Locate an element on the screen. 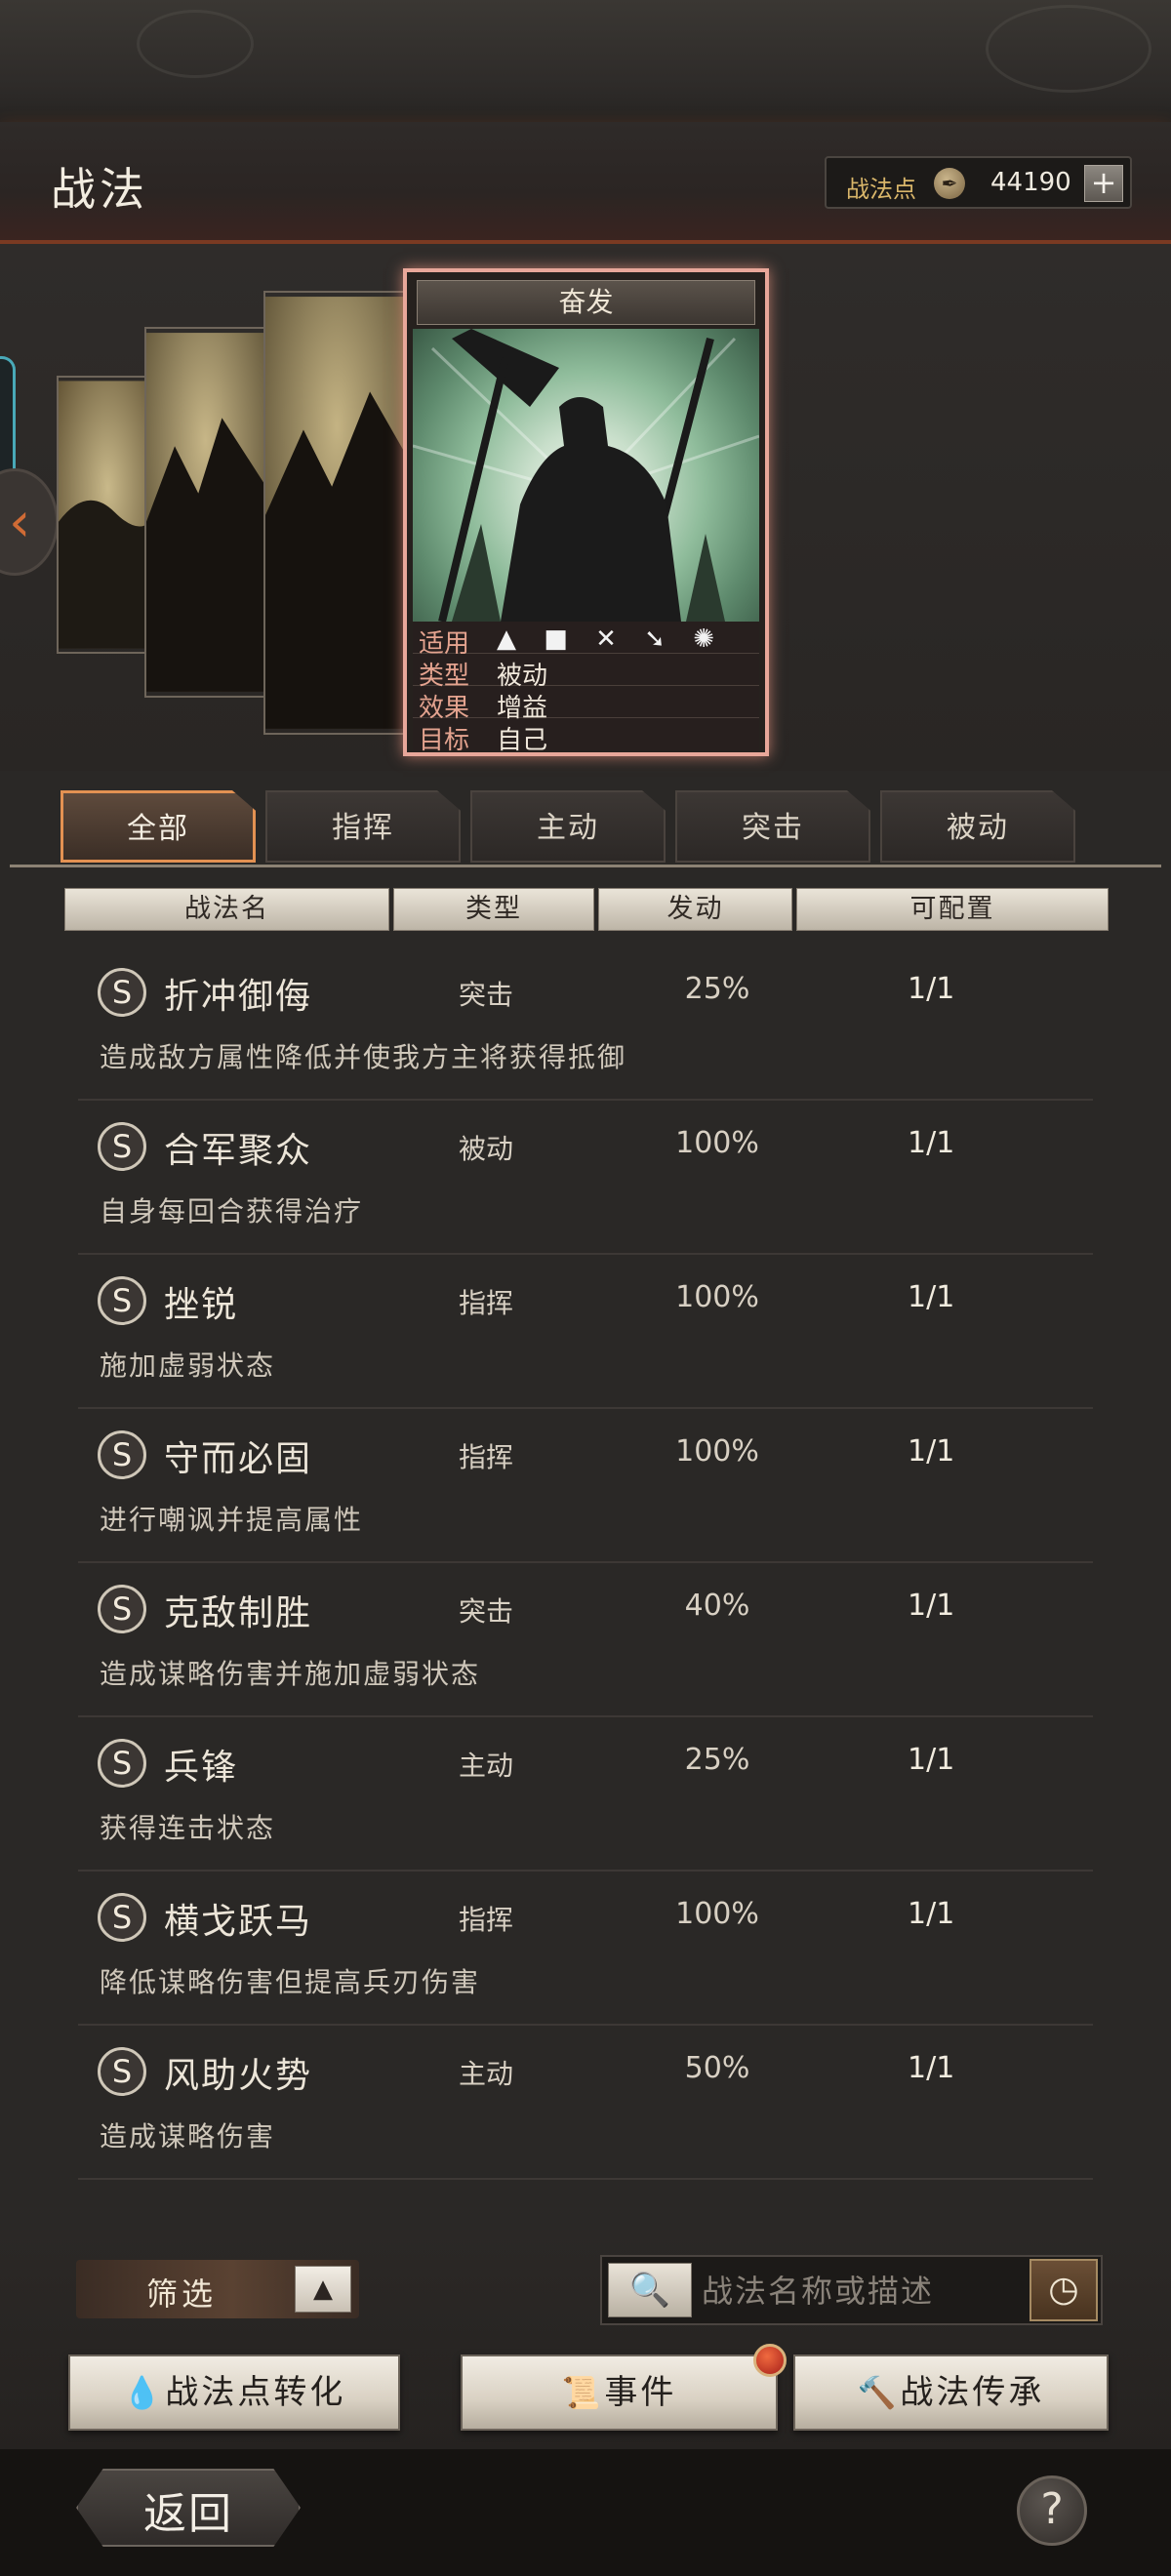 The image size is (1171, 2576). list-item: S 风助火势 主动 50% 1/1 造成谋略伤害 is located at coordinates (585, 2103).